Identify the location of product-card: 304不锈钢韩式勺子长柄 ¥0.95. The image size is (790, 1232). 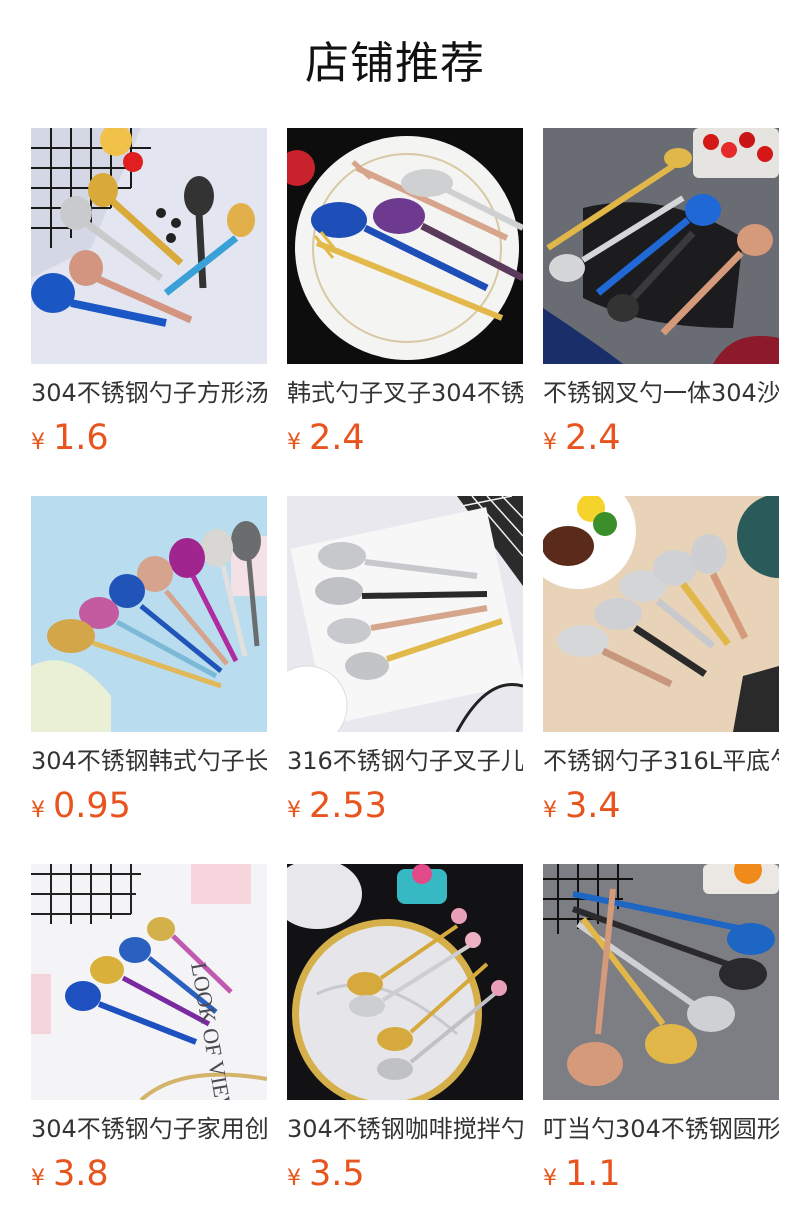
(149, 666).